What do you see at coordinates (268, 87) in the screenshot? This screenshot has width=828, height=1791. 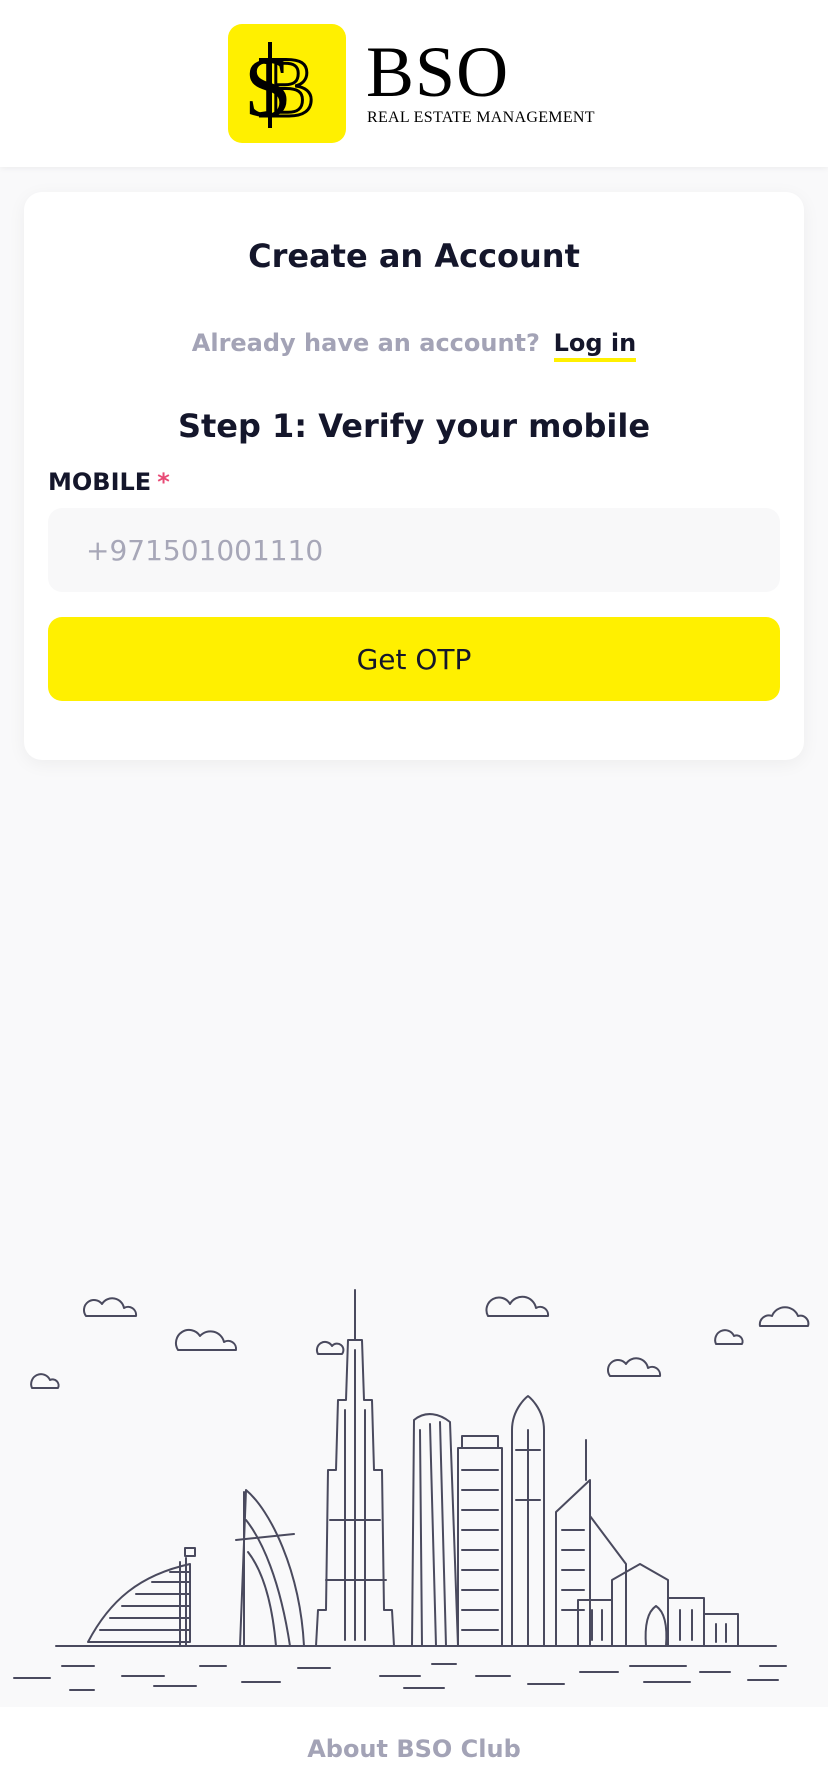 I see `svg-text: S` at bounding box center [268, 87].